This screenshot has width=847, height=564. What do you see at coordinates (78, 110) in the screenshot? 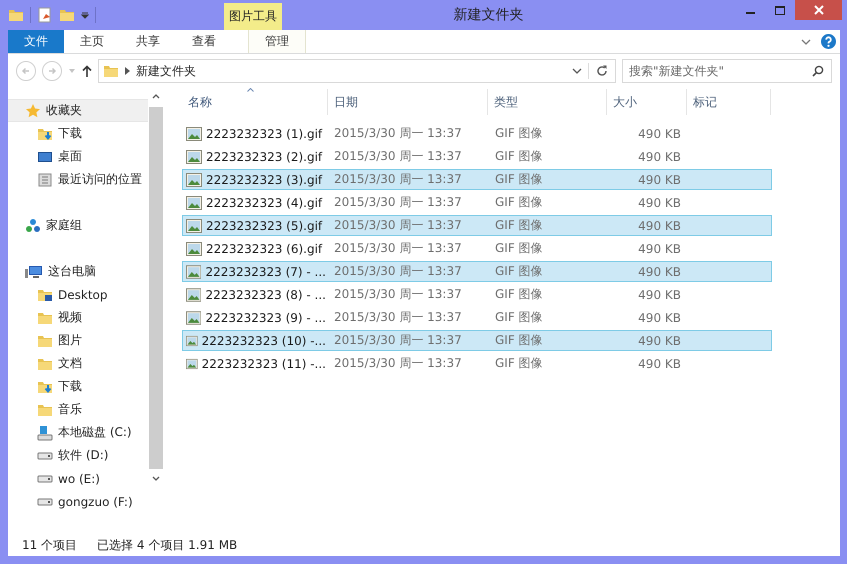
I see `nav-item: 收藏夹` at bounding box center [78, 110].